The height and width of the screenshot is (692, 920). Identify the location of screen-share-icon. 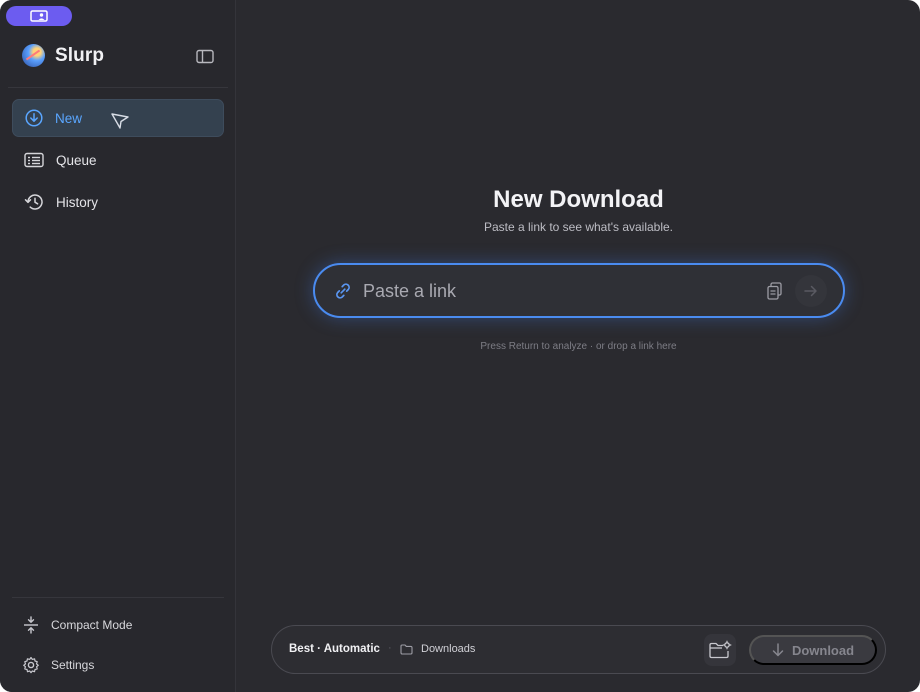
(39, 15).